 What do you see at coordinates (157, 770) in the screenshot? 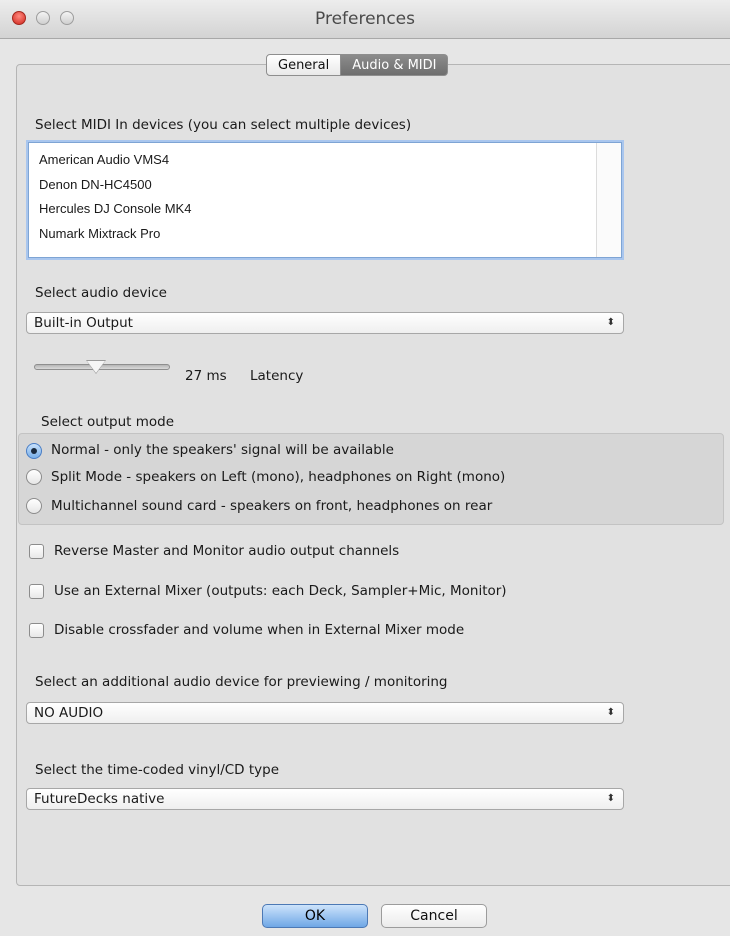
I see `vinyl-type-label: Select the time-coded vinyl/CD type` at bounding box center [157, 770].